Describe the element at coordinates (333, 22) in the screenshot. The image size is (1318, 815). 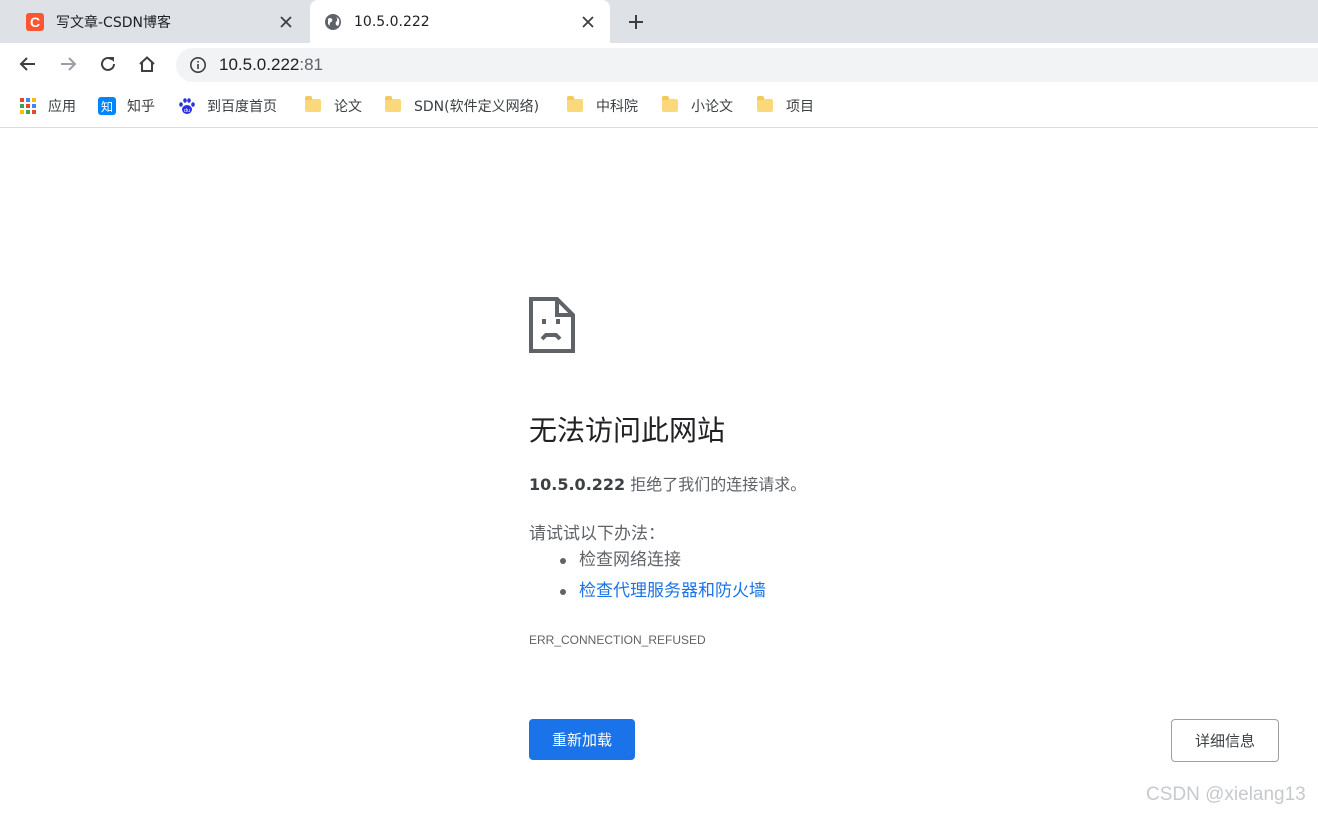
I see `globe-icon` at that location.